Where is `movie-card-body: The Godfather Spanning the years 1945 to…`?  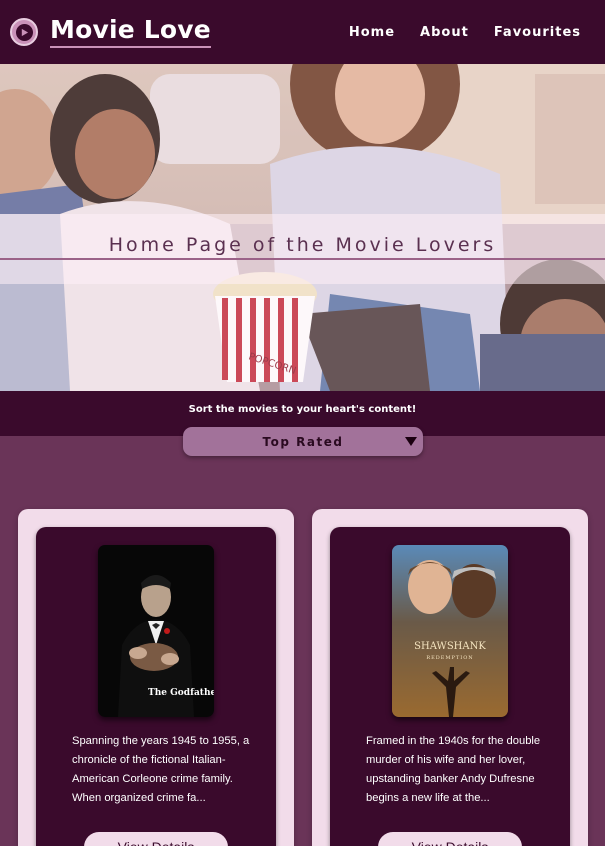
movie-card-body: The Godfather Spanning the years 1945 to… is located at coordinates (156, 686).